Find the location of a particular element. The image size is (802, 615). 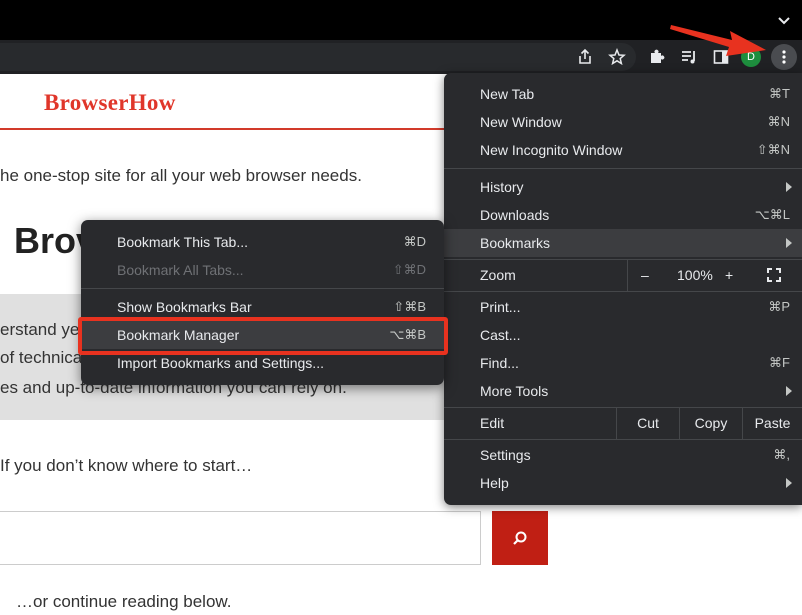

menu-zoom-row: Zoom – 100% + is located at coordinates (623, 275).